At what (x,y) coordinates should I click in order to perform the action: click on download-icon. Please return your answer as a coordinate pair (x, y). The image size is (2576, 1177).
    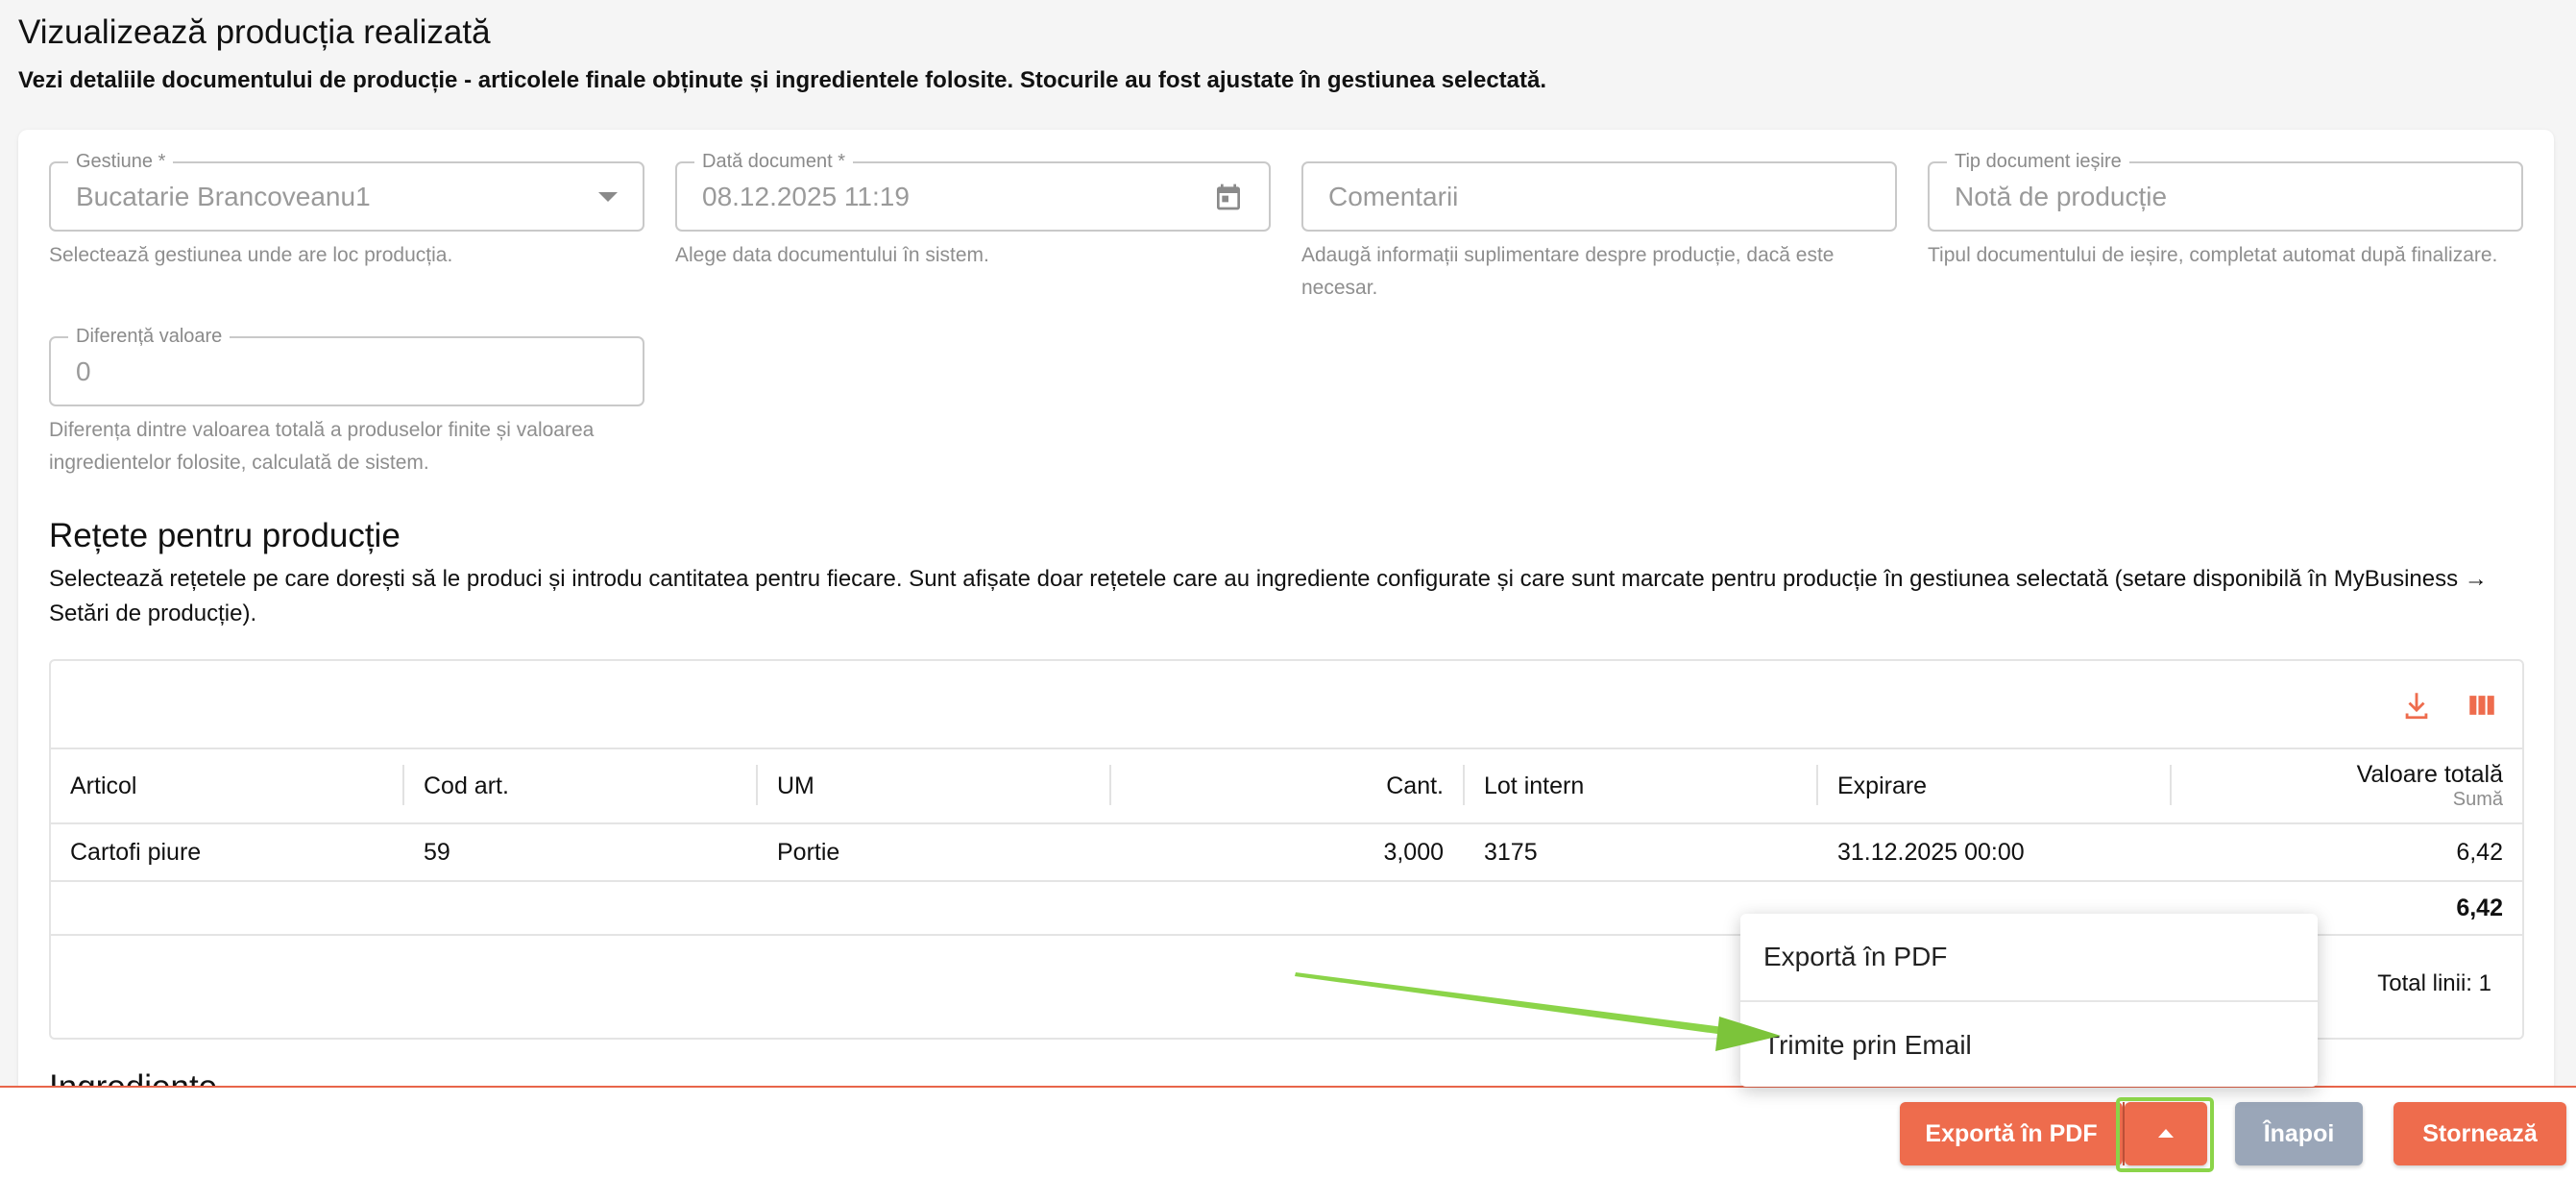
    Looking at the image, I should click on (2416, 705).